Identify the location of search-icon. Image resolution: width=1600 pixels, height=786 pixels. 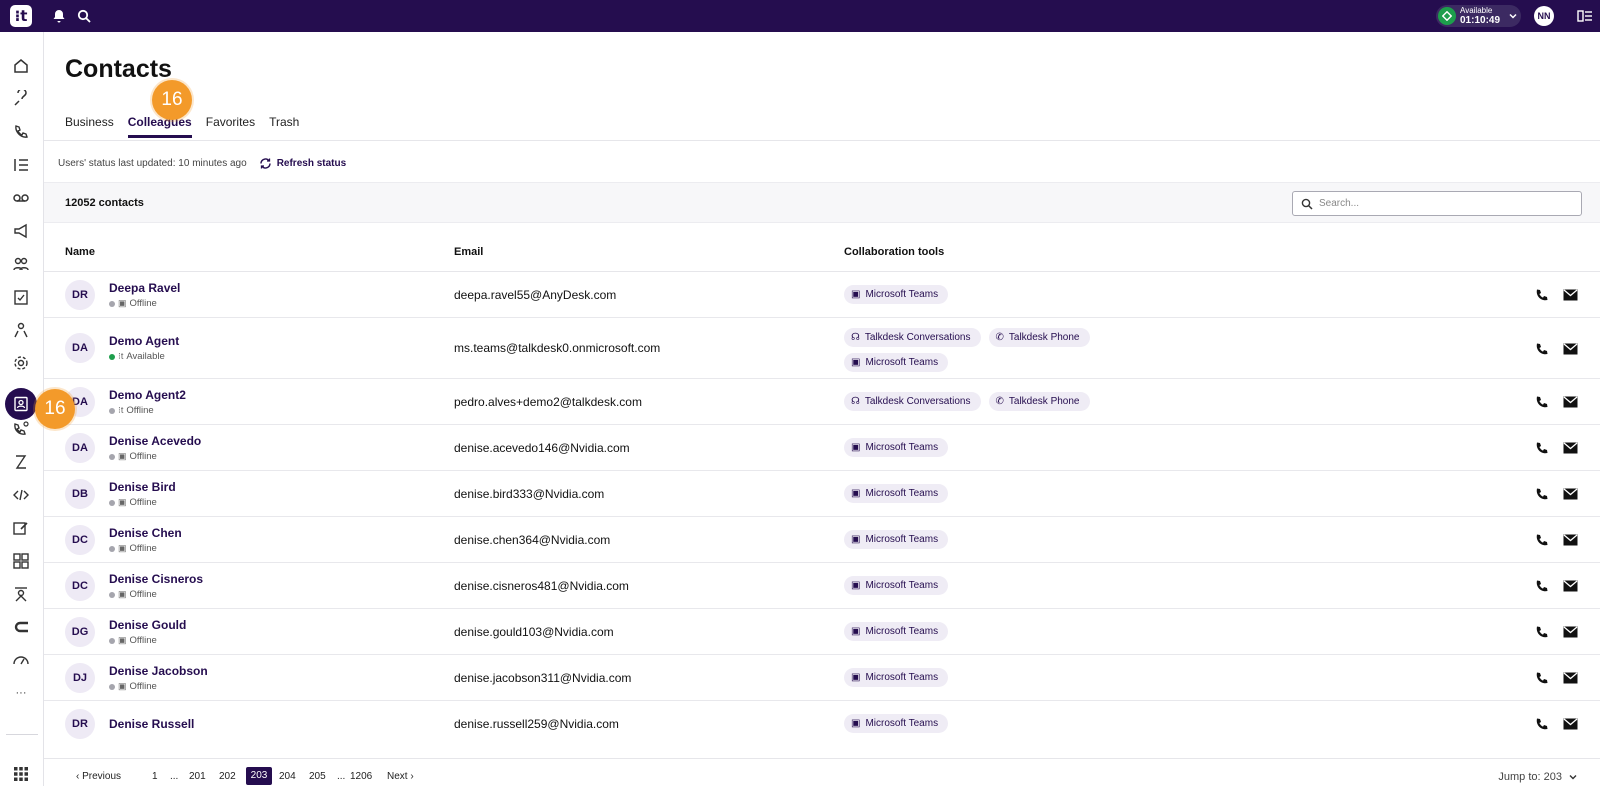
(84, 16).